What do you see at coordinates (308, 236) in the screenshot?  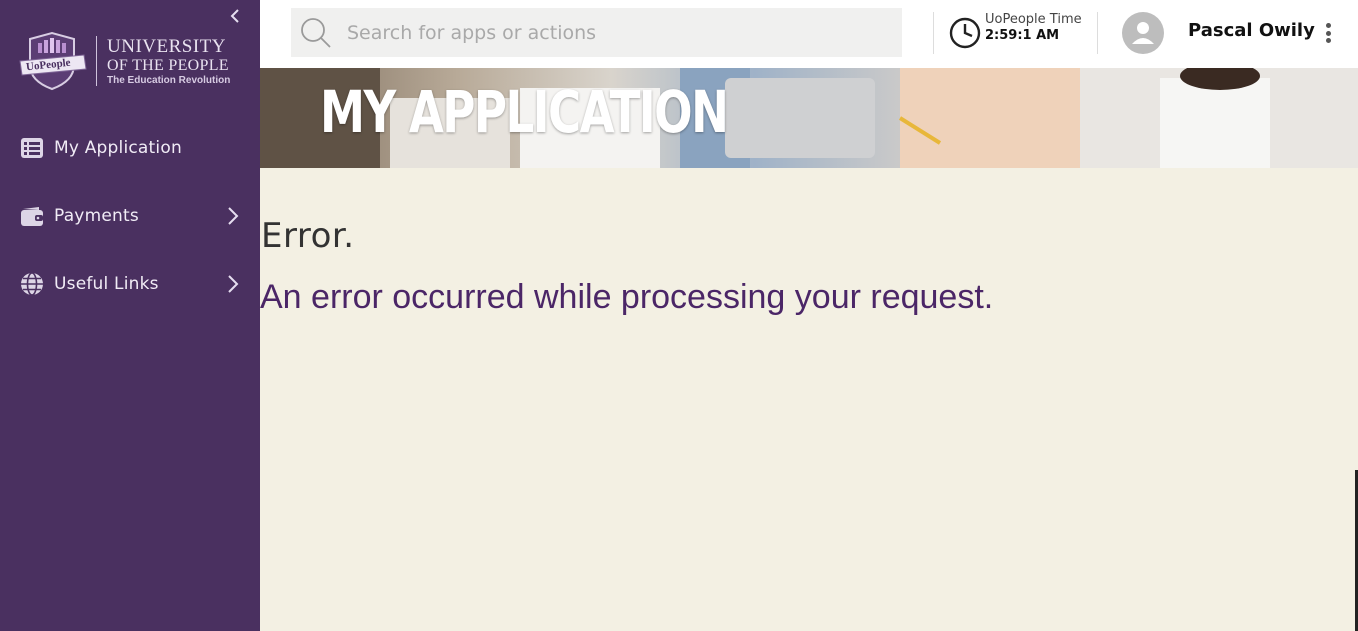 I see `error-title: Error.` at bounding box center [308, 236].